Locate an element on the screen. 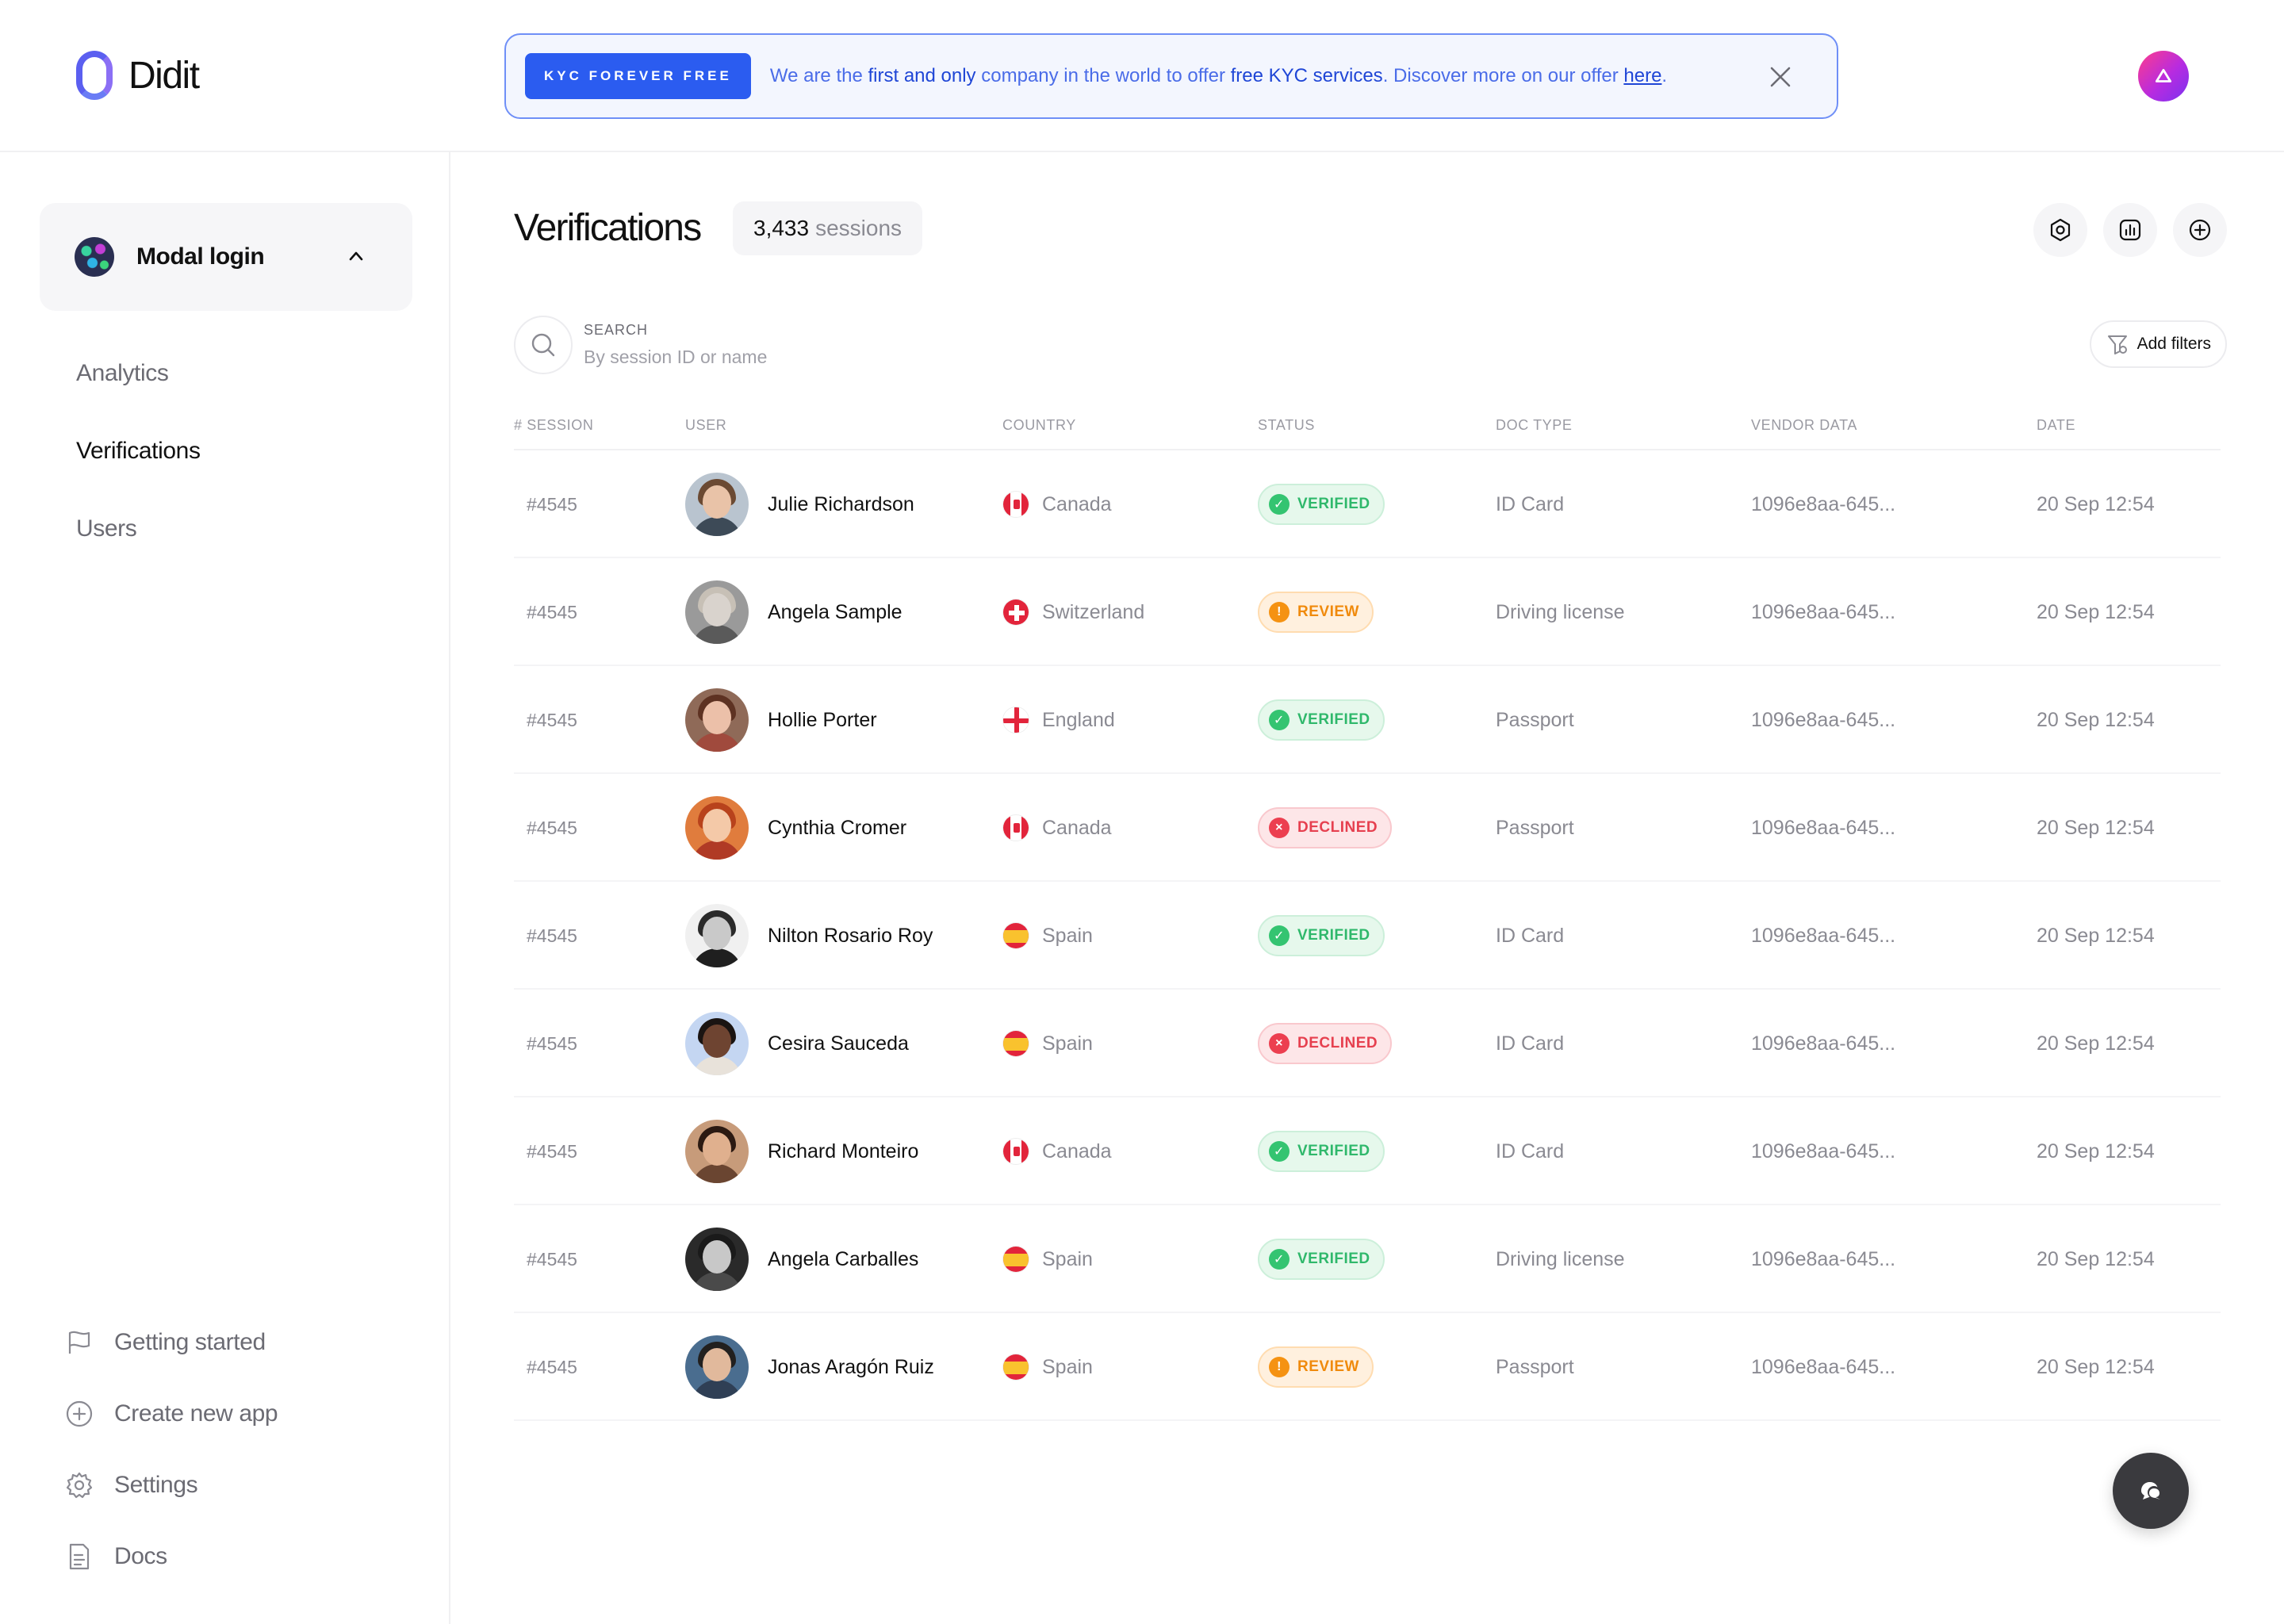 The image size is (2284, 1624). add-button is located at coordinates (2200, 230).